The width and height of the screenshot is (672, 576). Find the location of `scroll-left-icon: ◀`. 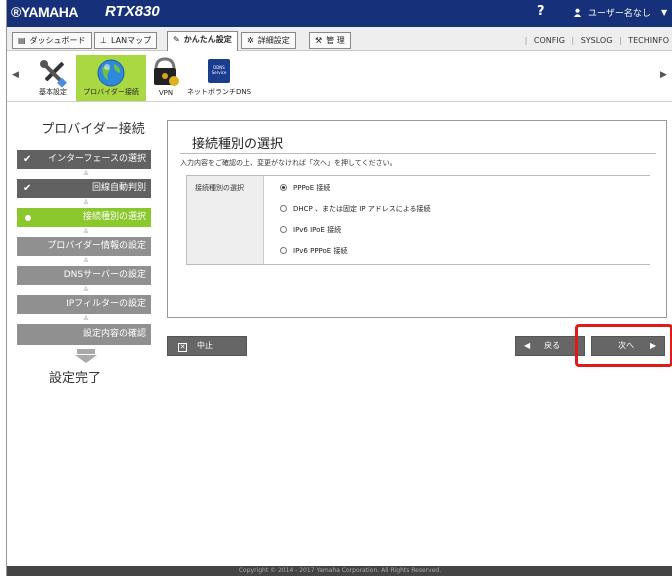

scroll-left-icon: ◀ is located at coordinates (15, 75).